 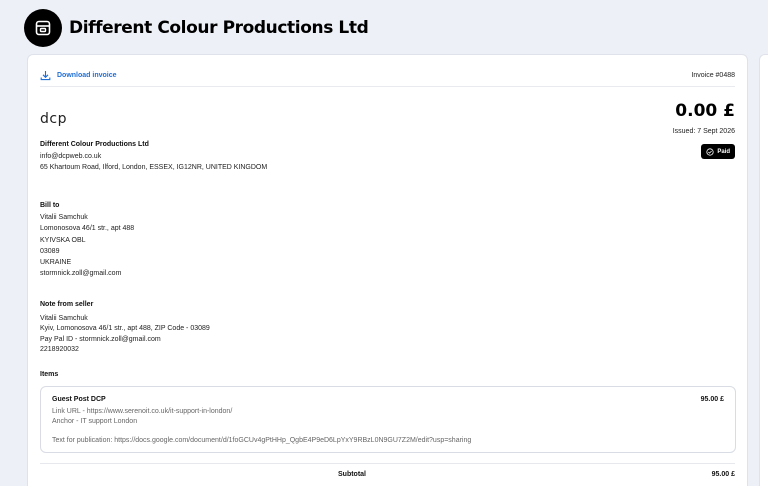 What do you see at coordinates (71, 157) in the screenshot?
I see `seller-email: info@dcpweb.co.uk` at bounding box center [71, 157].